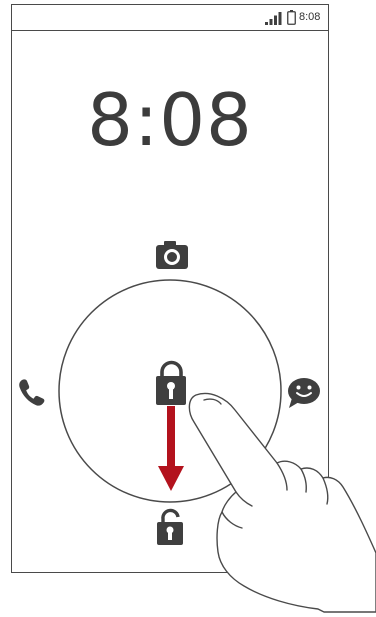 This screenshot has width=376, height=617. Describe the element at coordinates (32, 392) in the screenshot. I see `phone-icon` at that location.